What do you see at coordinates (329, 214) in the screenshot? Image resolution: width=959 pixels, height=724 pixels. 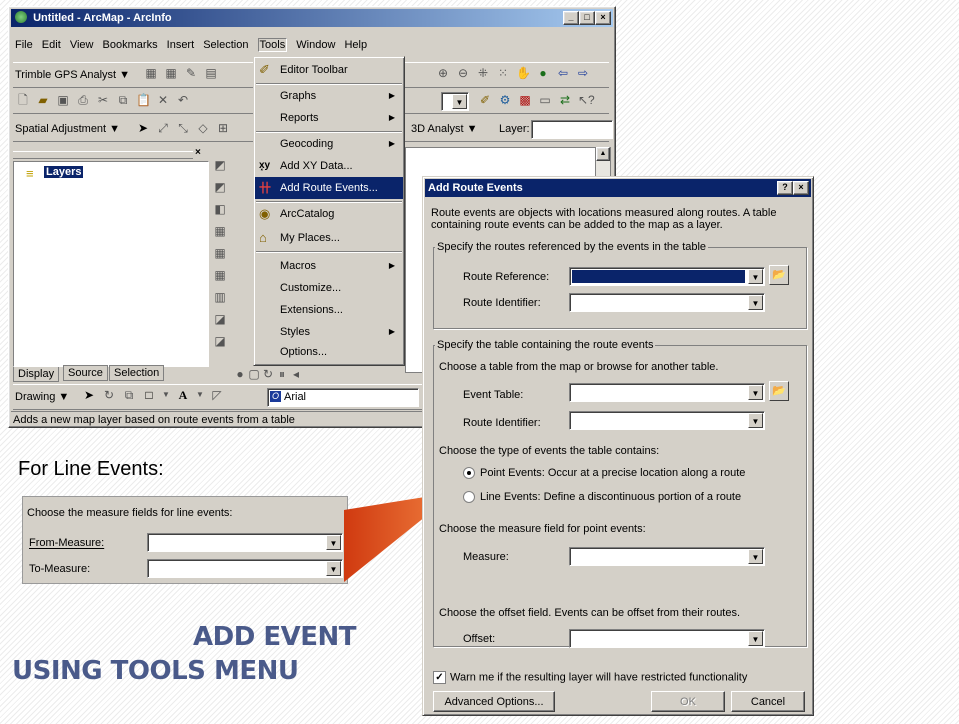 I see `menu-item-arccatalog: ◉ ArcCatalog` at bounding box center [329, 214].